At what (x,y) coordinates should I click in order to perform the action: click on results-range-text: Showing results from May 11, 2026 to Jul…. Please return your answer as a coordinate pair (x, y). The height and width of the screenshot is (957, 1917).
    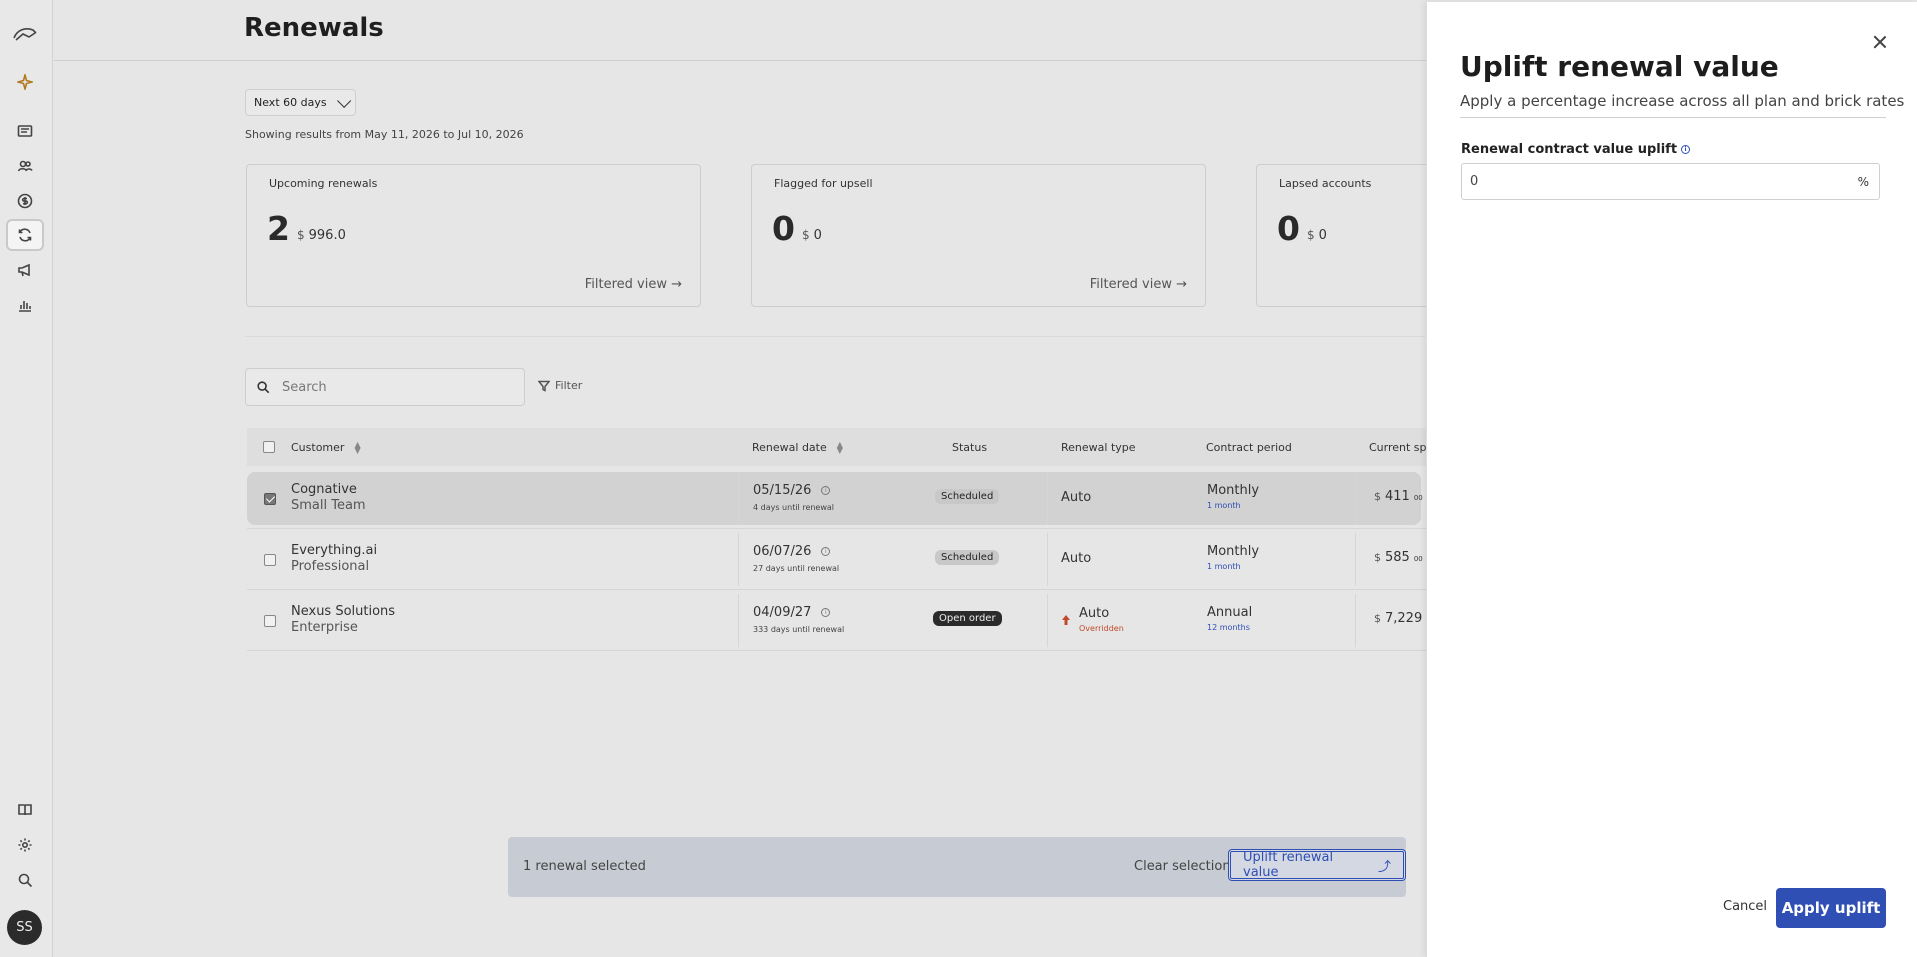
    Looking at the image, I should click on (384, 134).